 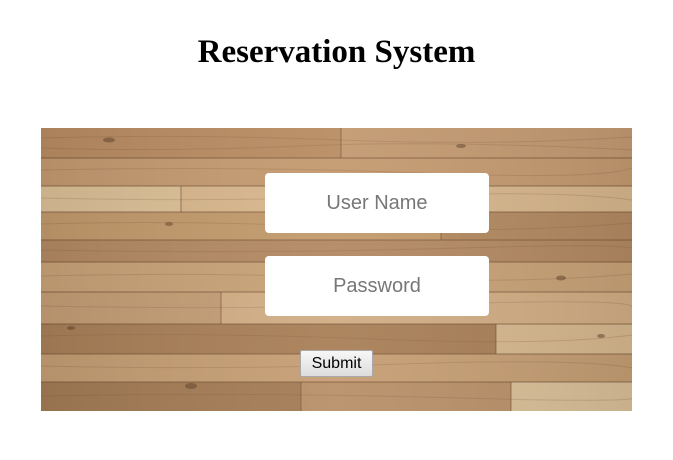 I want to click on username-input, so click(x=377, y=203).